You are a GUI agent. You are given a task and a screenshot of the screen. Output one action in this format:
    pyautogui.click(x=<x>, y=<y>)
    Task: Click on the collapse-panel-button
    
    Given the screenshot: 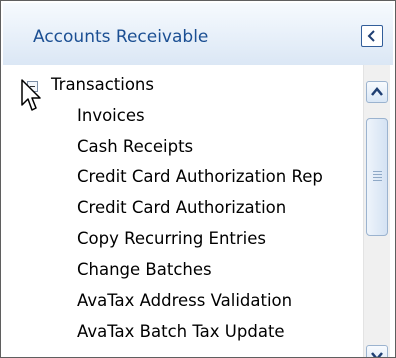 What is the action you would take?
    pyautogui.click(x=372, y=36)
    